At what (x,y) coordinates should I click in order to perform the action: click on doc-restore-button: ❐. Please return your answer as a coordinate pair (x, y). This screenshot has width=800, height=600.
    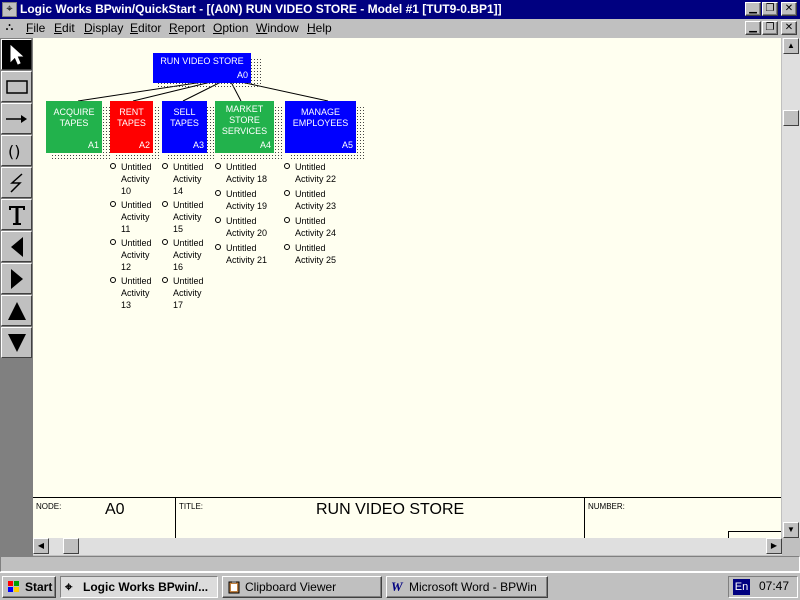
    Looking at the image, I should click on (770, 28).